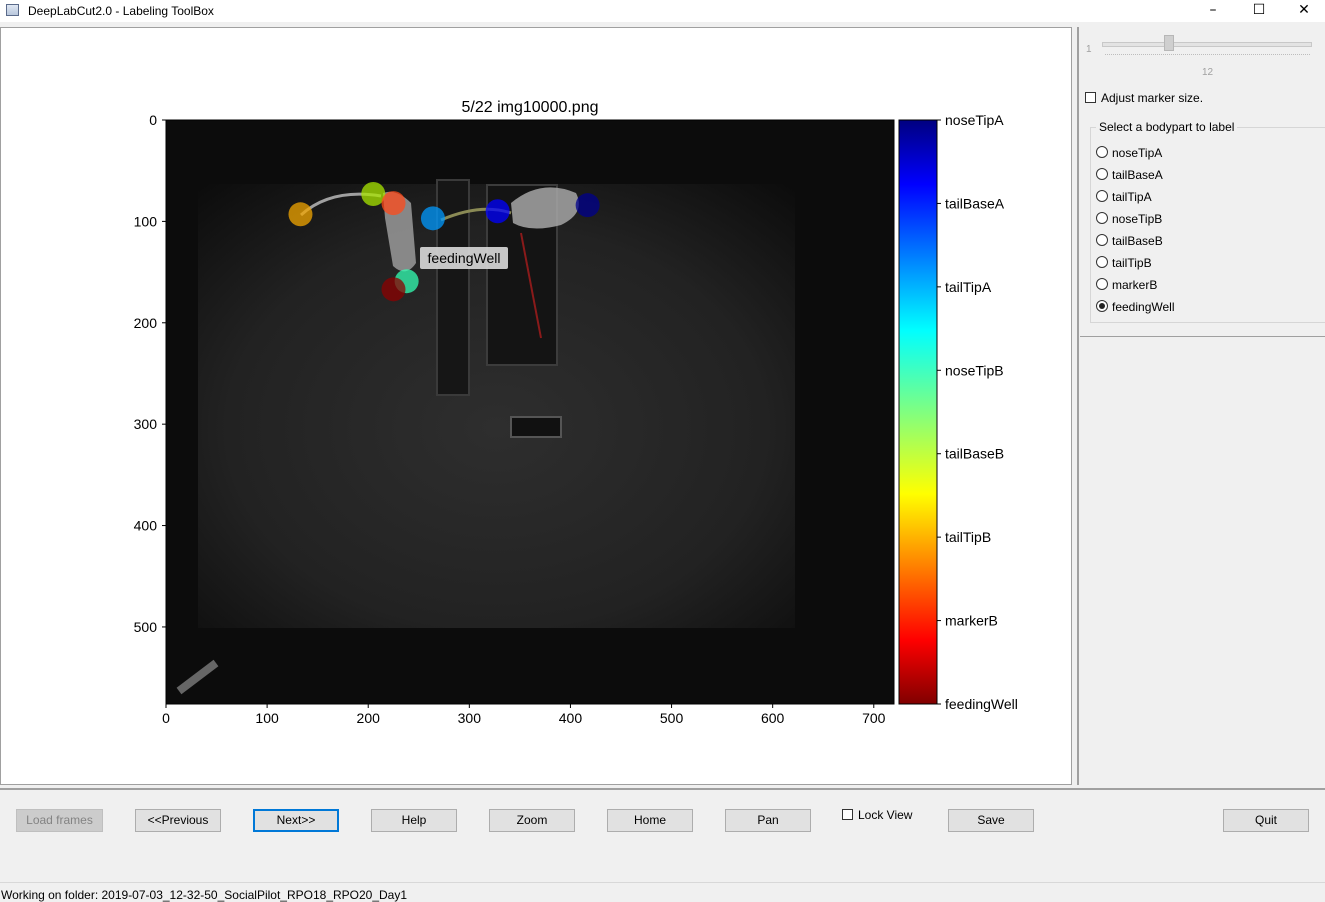 This screenshot has height=902, width=1325. I want to click on y-tick-label: 500, so click(146, 627).